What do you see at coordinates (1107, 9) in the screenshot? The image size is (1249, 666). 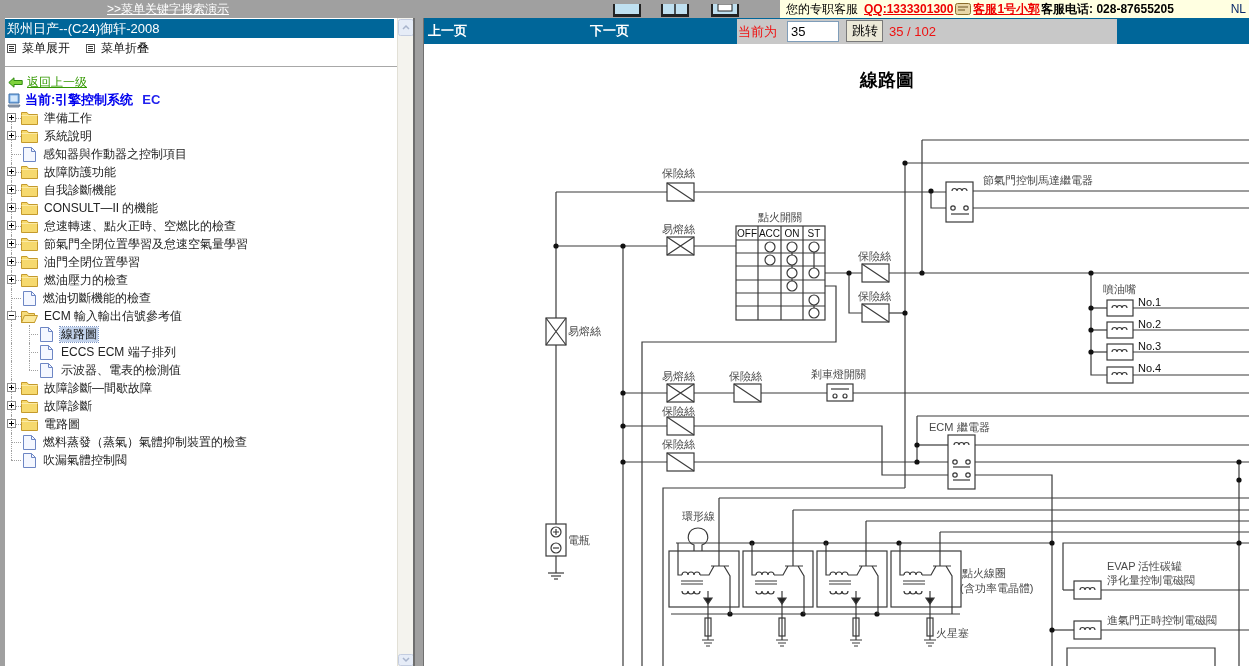 I see `service-phone: 客服电话: 028-87655205` at bounding box center [1107, 9].